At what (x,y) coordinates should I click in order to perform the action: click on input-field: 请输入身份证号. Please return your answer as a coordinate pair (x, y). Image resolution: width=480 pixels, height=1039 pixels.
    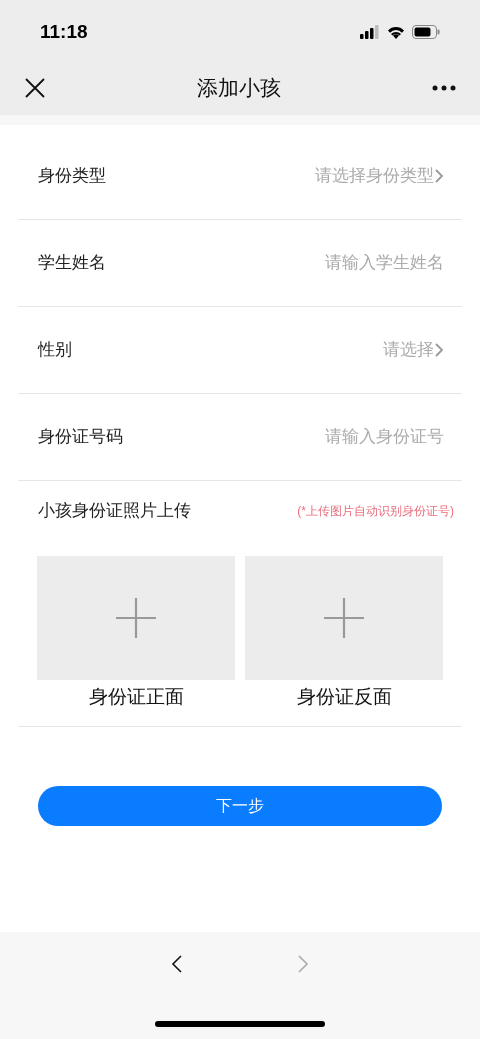
    Looking at the image, I should click on (334, 437).